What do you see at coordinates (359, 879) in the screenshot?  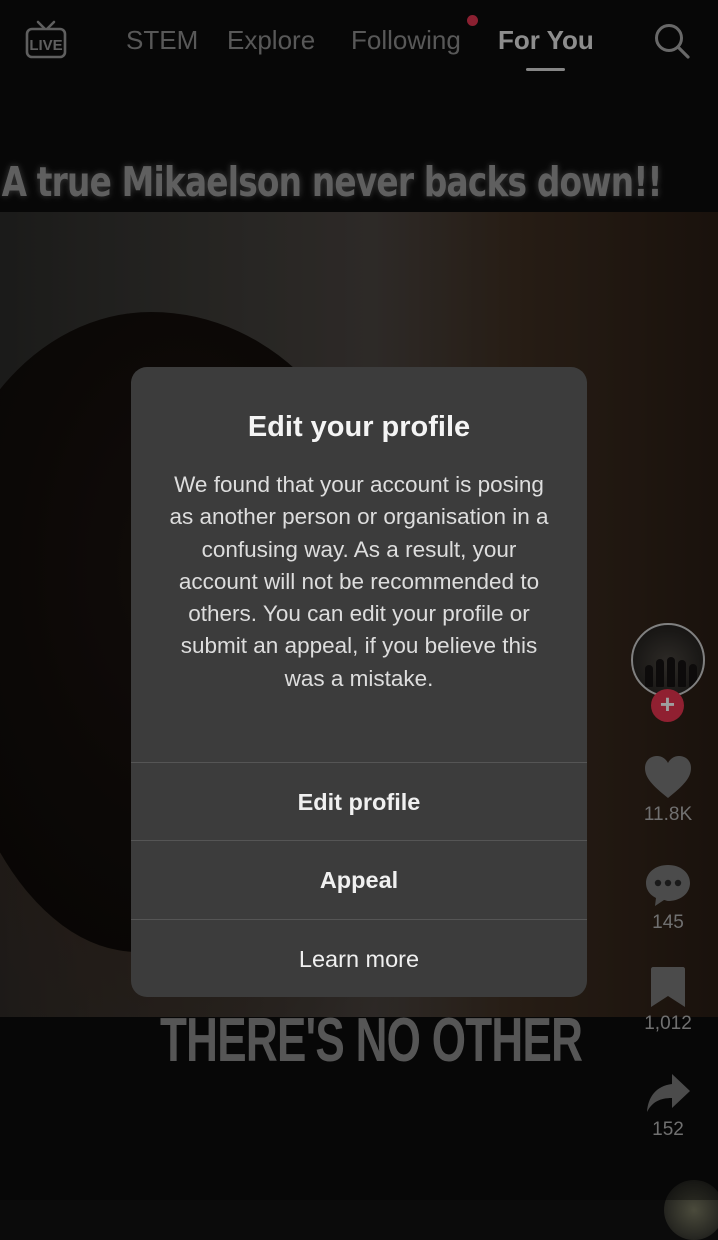 I see `appeal-button: Appeal` at bounding box center [359, 879].